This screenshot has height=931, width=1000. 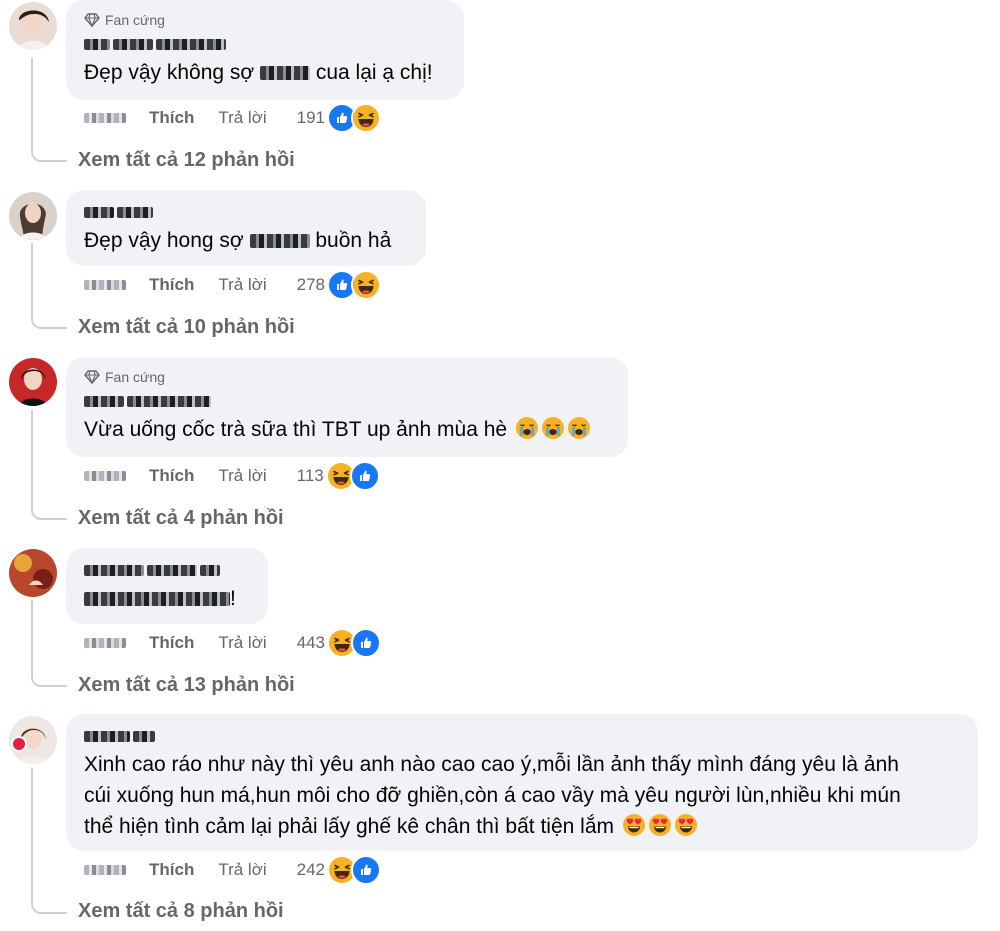 What do you see at coordinates (310, 476) in the screenshot?
I see `reaction-count: 113` at bounding box center [310, 476].